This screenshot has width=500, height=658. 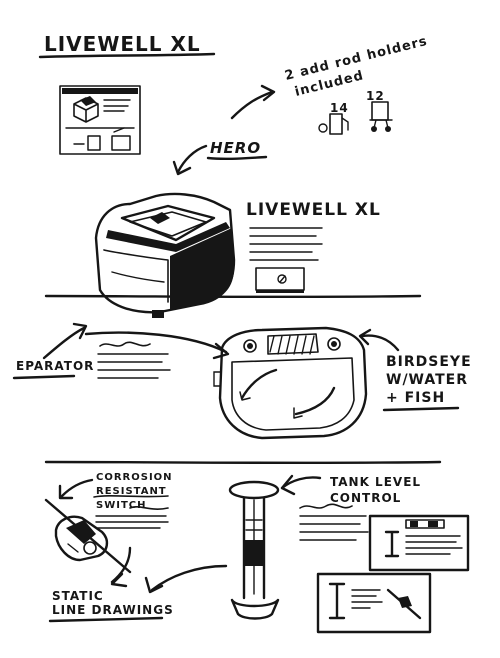 What do you see at coordinates (233, 296) in the screenshot?
I see `section-divider-top` at bounding box center [233, 296].